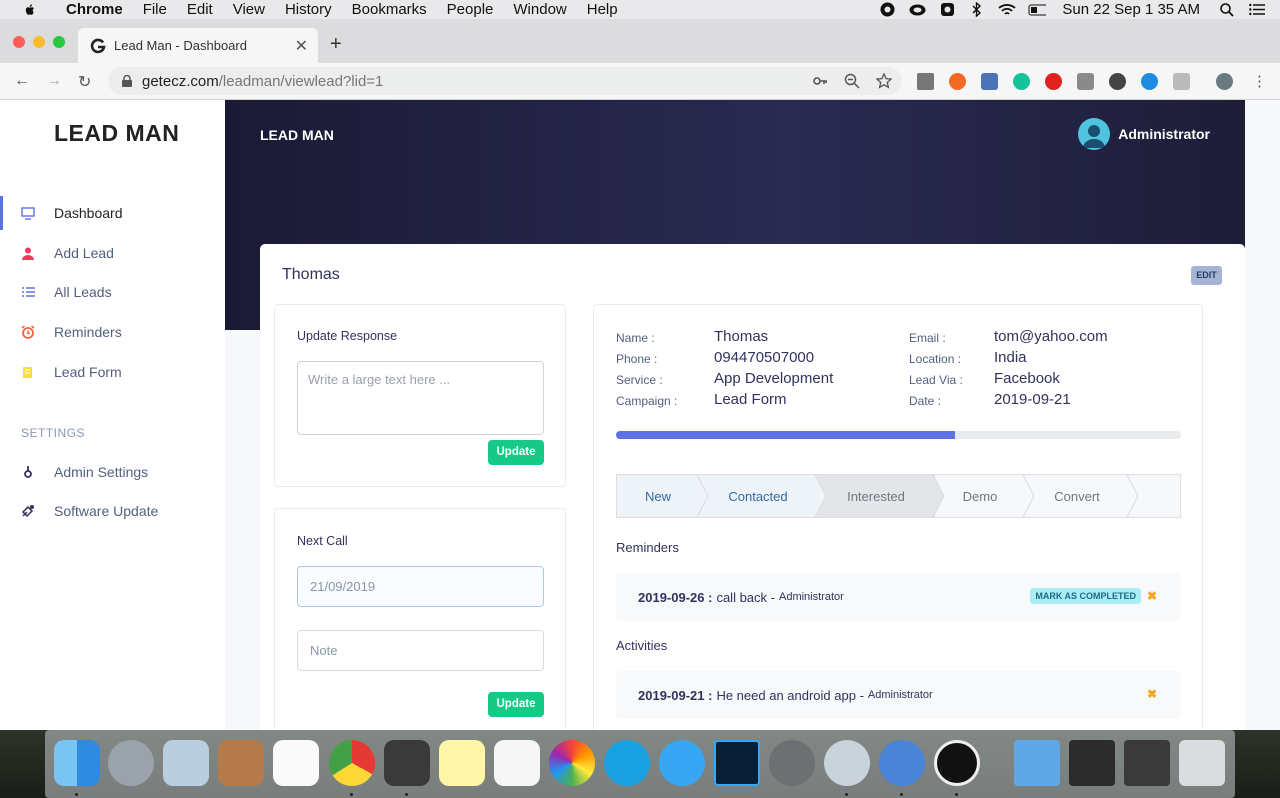  I want to click on address-bar: getecz.com/leadman/viewlead?lid=1, so click(505, 81).